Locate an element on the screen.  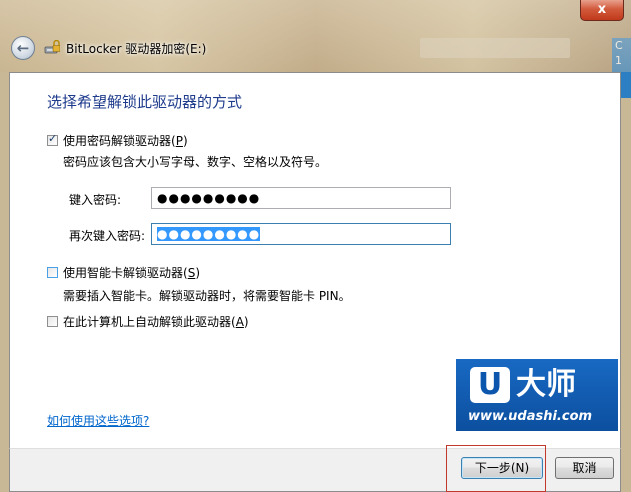
enter-password-label: 键入密码: is located at coordinates (95, 200).